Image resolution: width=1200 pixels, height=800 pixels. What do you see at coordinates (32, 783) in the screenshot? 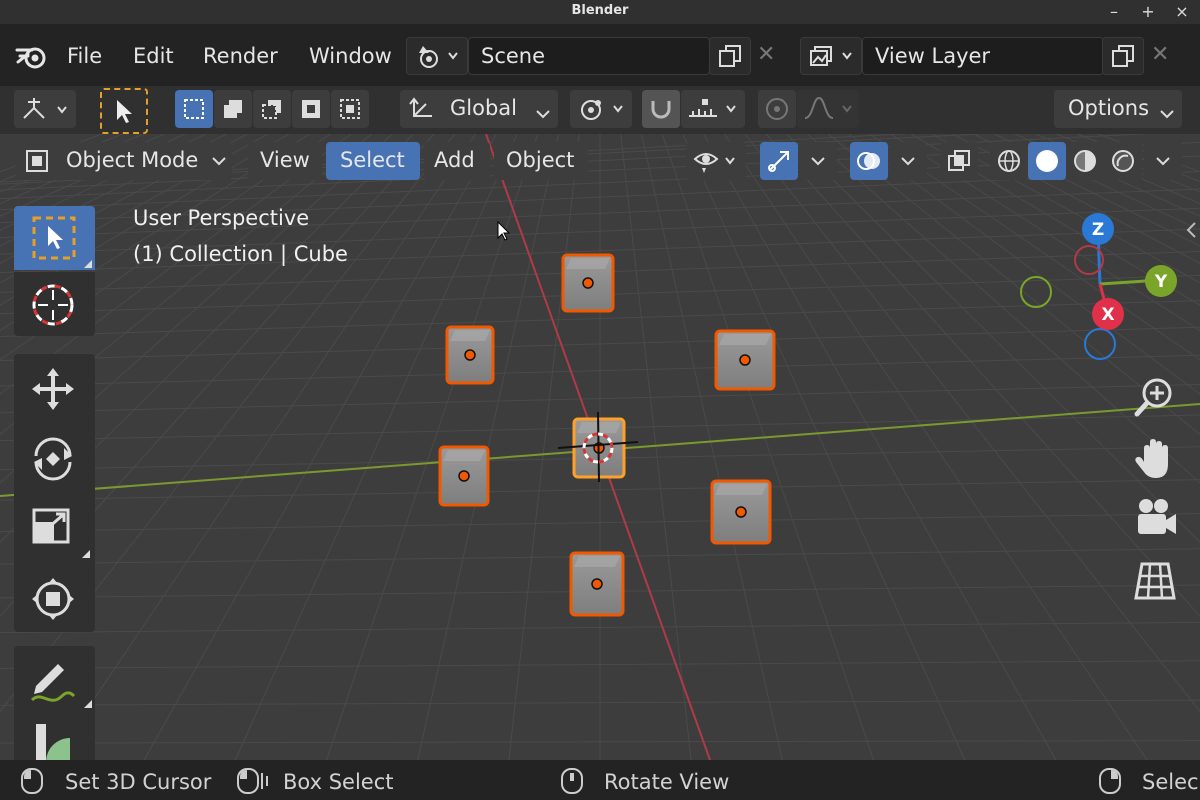
I see `mouse-left-icon` at bounding box center [32, 783].